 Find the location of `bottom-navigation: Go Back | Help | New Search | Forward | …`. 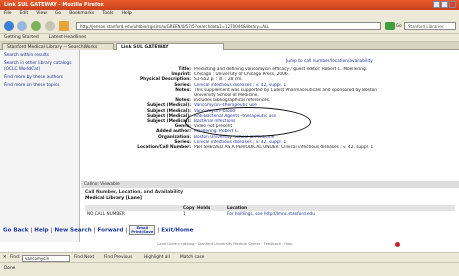

bottom-navigation: Go Back | Help | New Search | Forward | … is located at coordinates (229, 230).